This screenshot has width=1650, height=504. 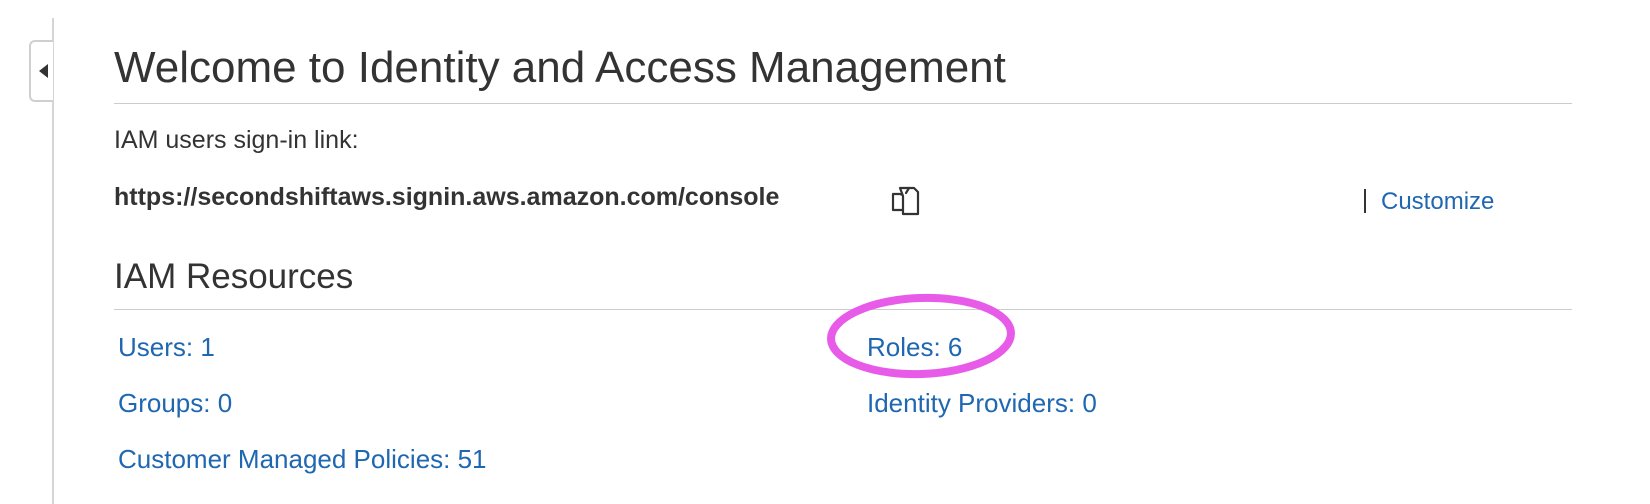 I want to click on customer-managed-policies-link: Customer Managed Policies: 51, so click(x=302, y=459).